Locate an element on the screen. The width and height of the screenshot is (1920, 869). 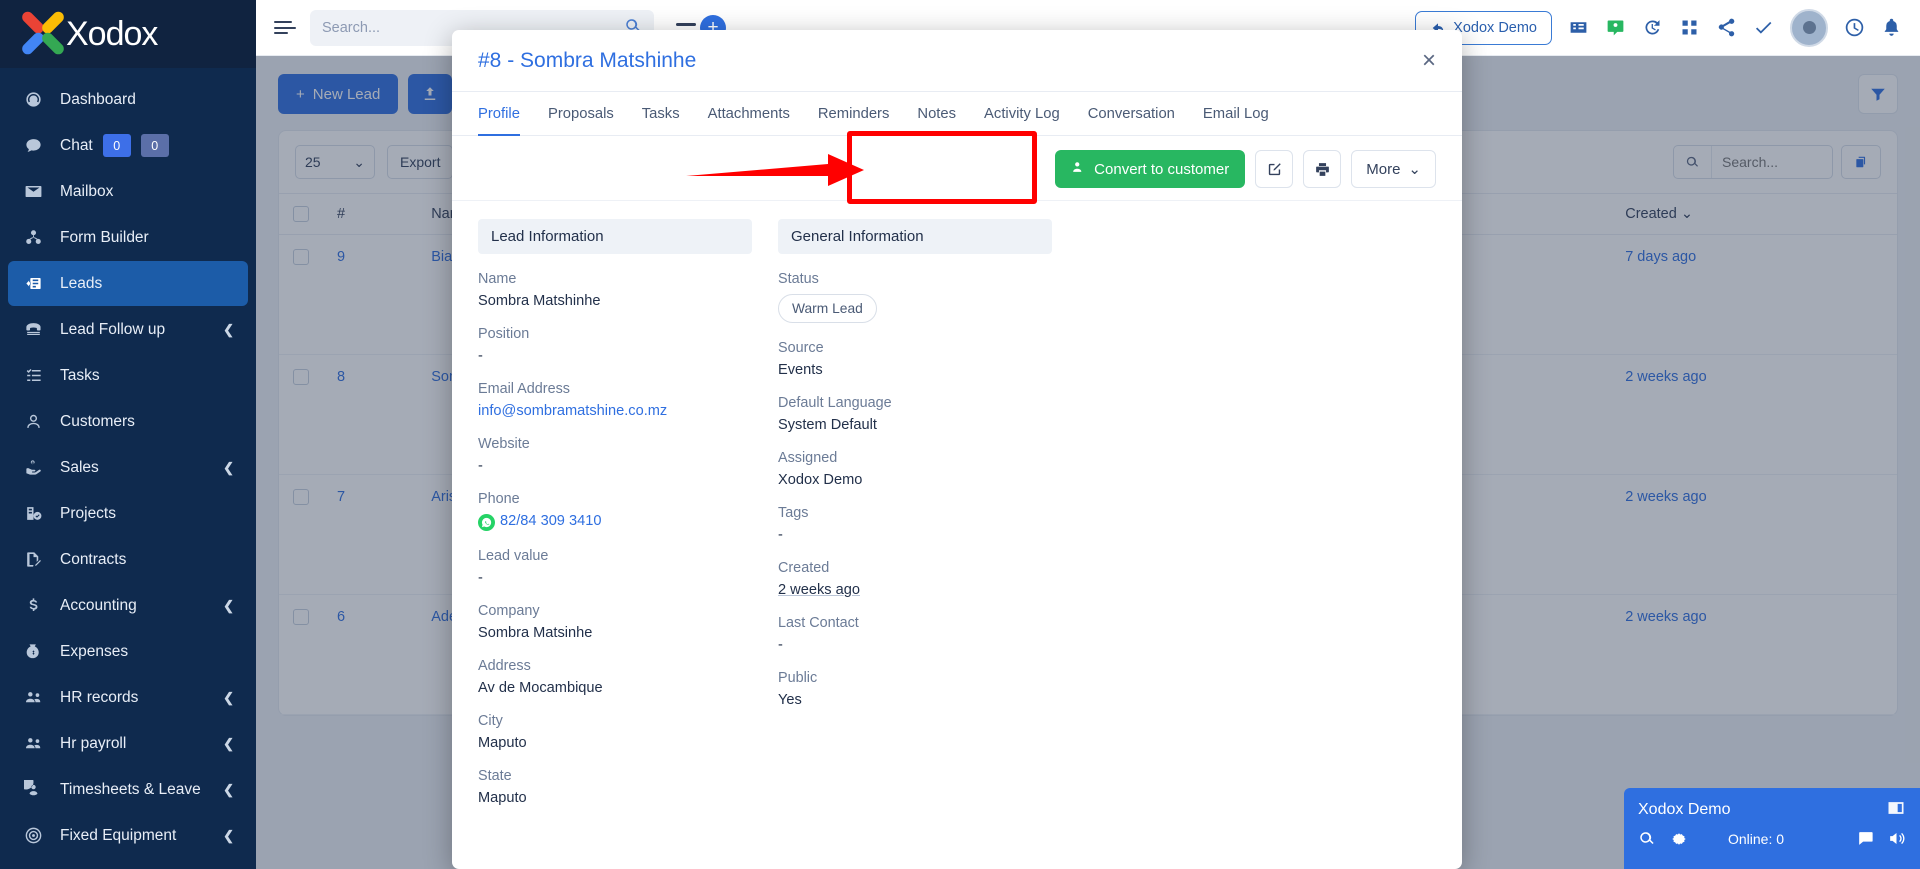
tab-proposals: Proposals is located at coordinates (581, 114).